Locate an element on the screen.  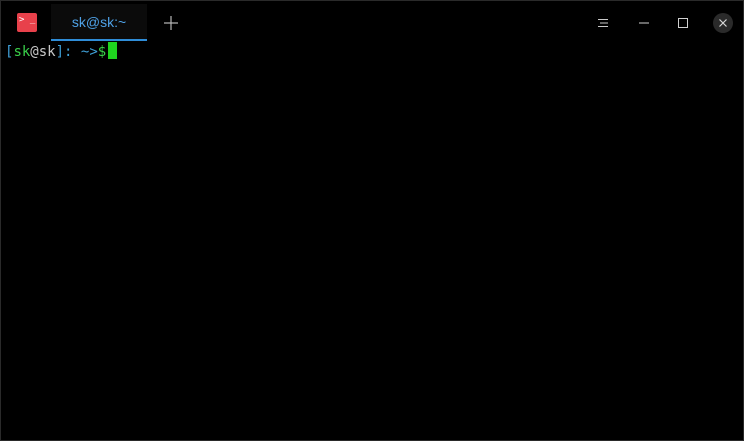
prompt-host: sk is located at coordinates (47, 52).